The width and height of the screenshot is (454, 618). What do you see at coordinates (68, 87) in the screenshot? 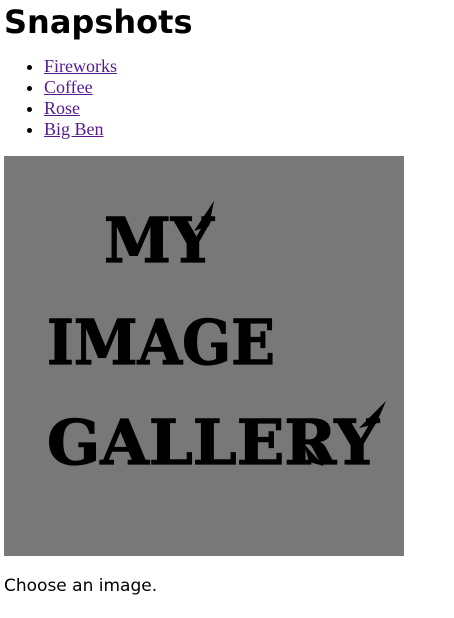
I see `link-coffee: Coffee` at bounding box center [68, 87].